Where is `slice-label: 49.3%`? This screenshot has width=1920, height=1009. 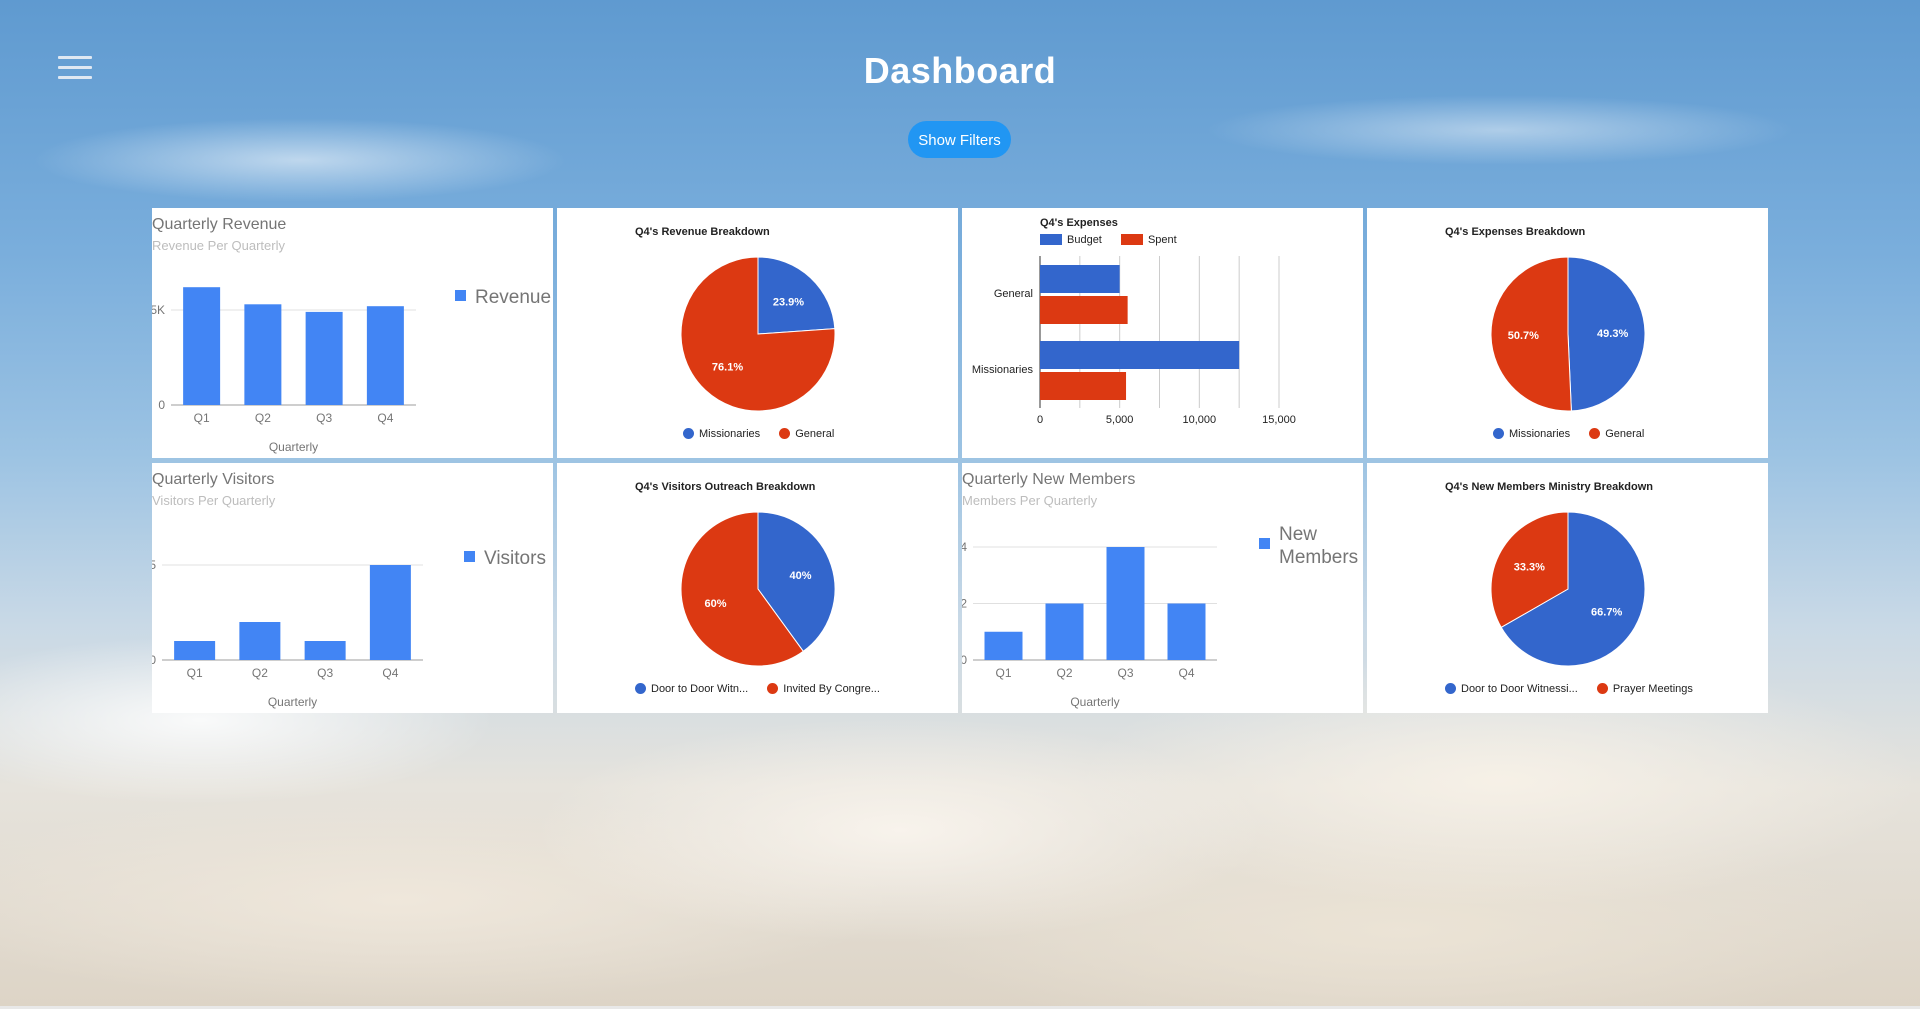 slice-label: 49.3% is located at coordinates (1612, 334).